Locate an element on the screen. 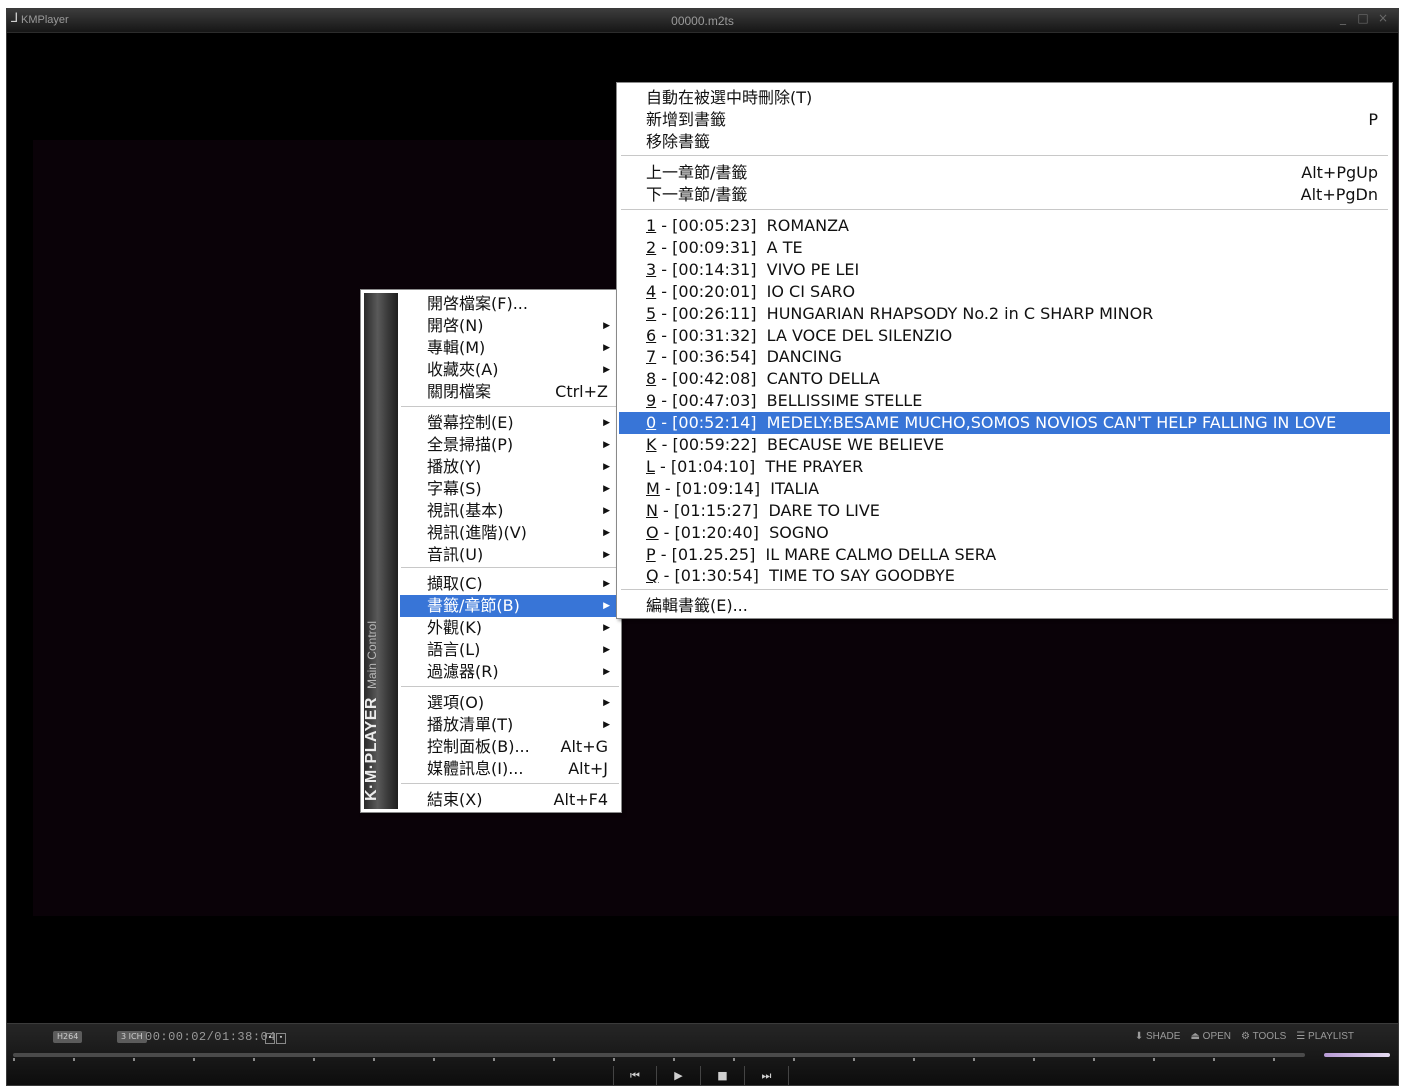 The width and height of the screenshot is (1405, 1086). main-menu-item: 字幕(S) ▶ is located at coordinates (510, 489).